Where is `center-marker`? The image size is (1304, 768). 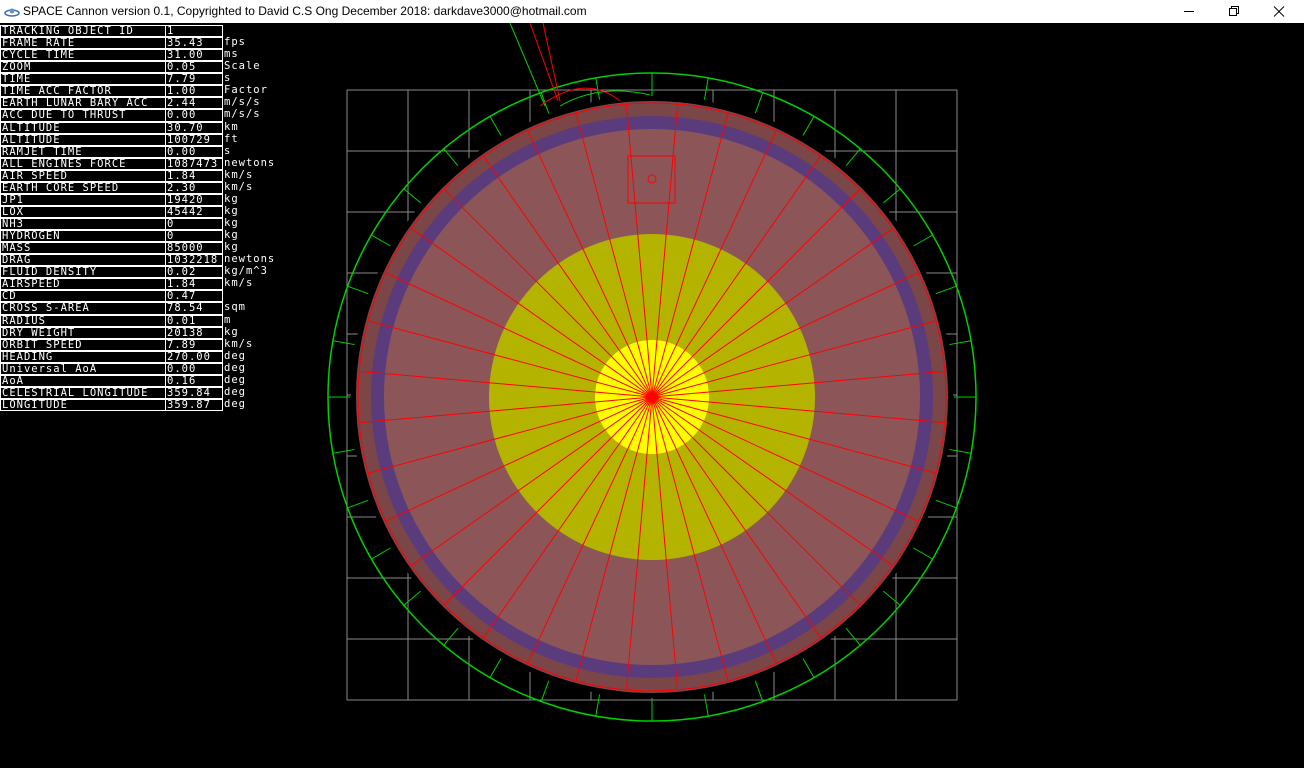 center-marker is located at coordinates (652, 397).